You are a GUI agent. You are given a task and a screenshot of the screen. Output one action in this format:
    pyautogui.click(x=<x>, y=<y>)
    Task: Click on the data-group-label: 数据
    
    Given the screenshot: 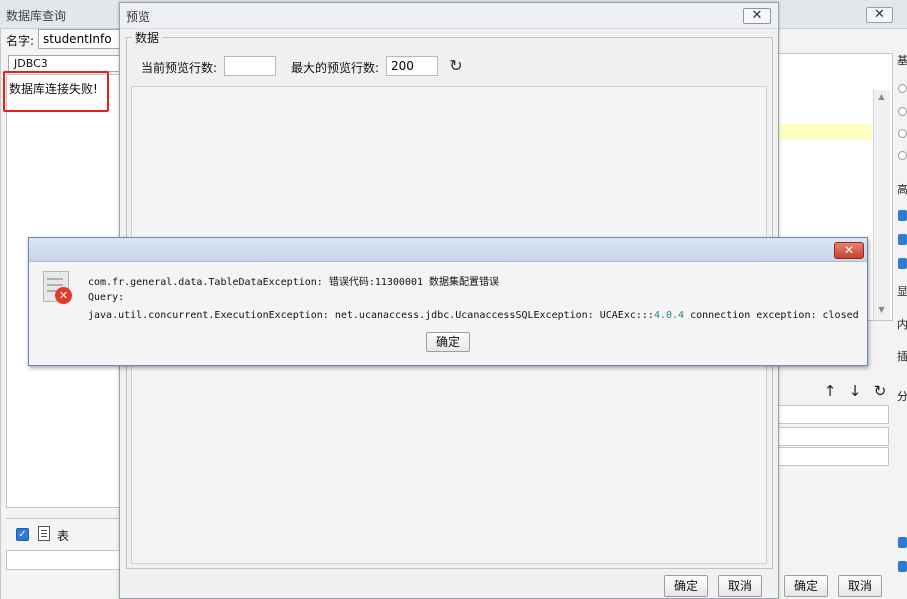 What is the action you would take?
    pyautogui.click(x=147, y=37)
    